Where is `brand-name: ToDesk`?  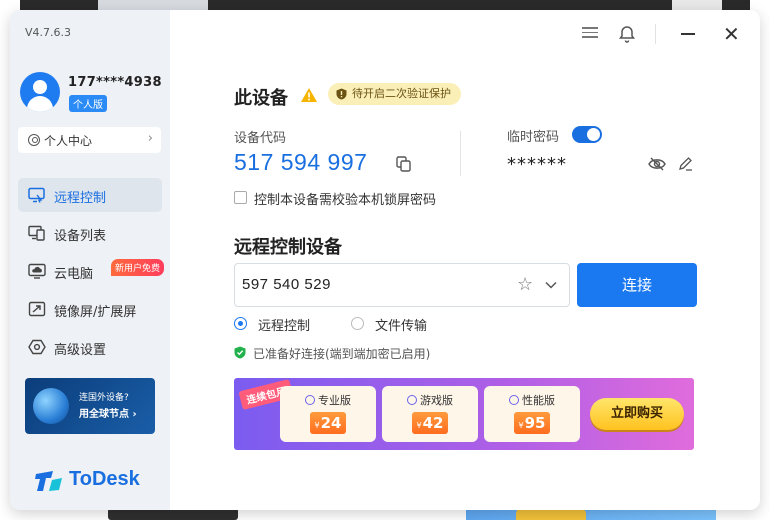
brand-name: ToDesk is located at coordinates (104, 479).